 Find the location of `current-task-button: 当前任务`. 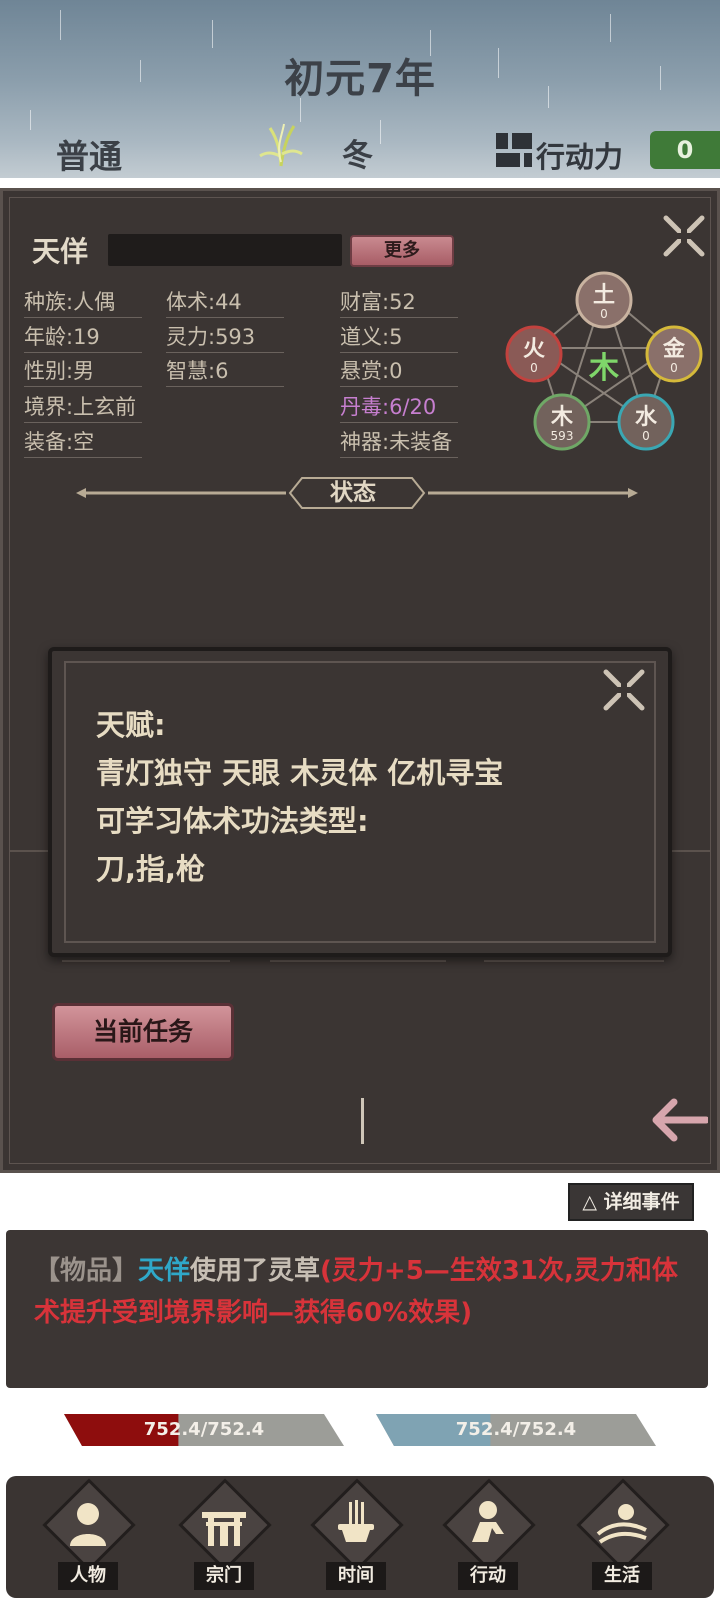

current-task-button: 当前任务 is located at coordinates (143, 1032).